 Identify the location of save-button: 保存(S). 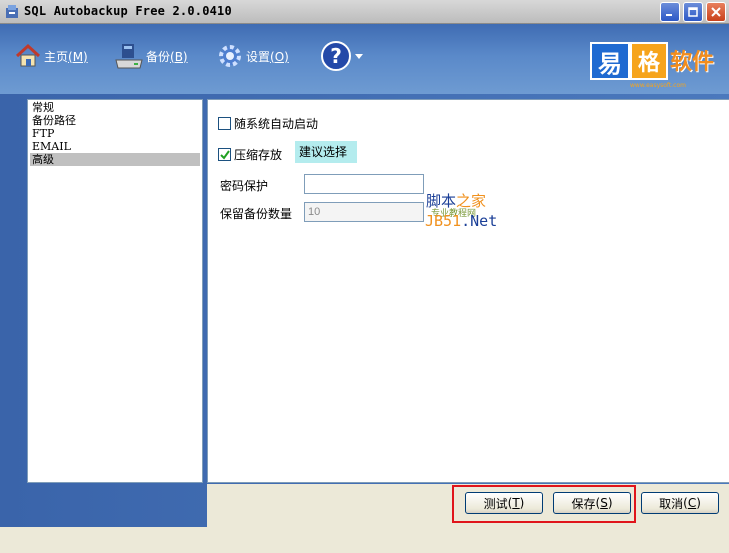
(592, 503).